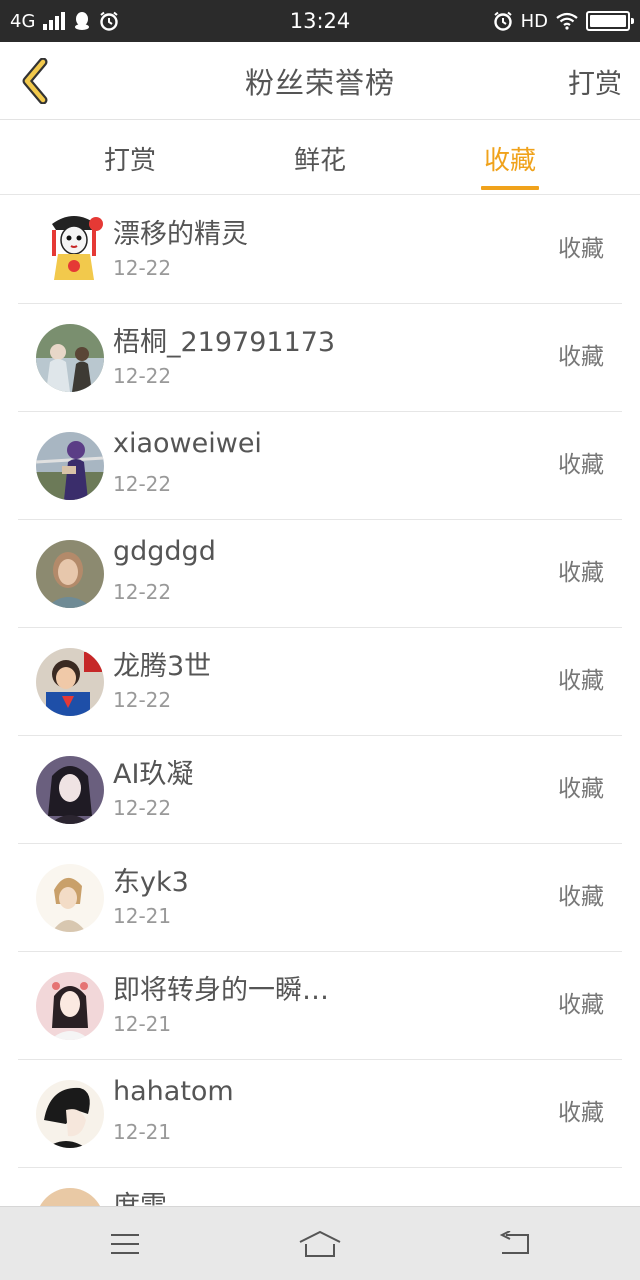 The image size is (640, 1280). Describe the element at coordinates (610, 21) in the screenshot. I see `battery-icon` at that location.